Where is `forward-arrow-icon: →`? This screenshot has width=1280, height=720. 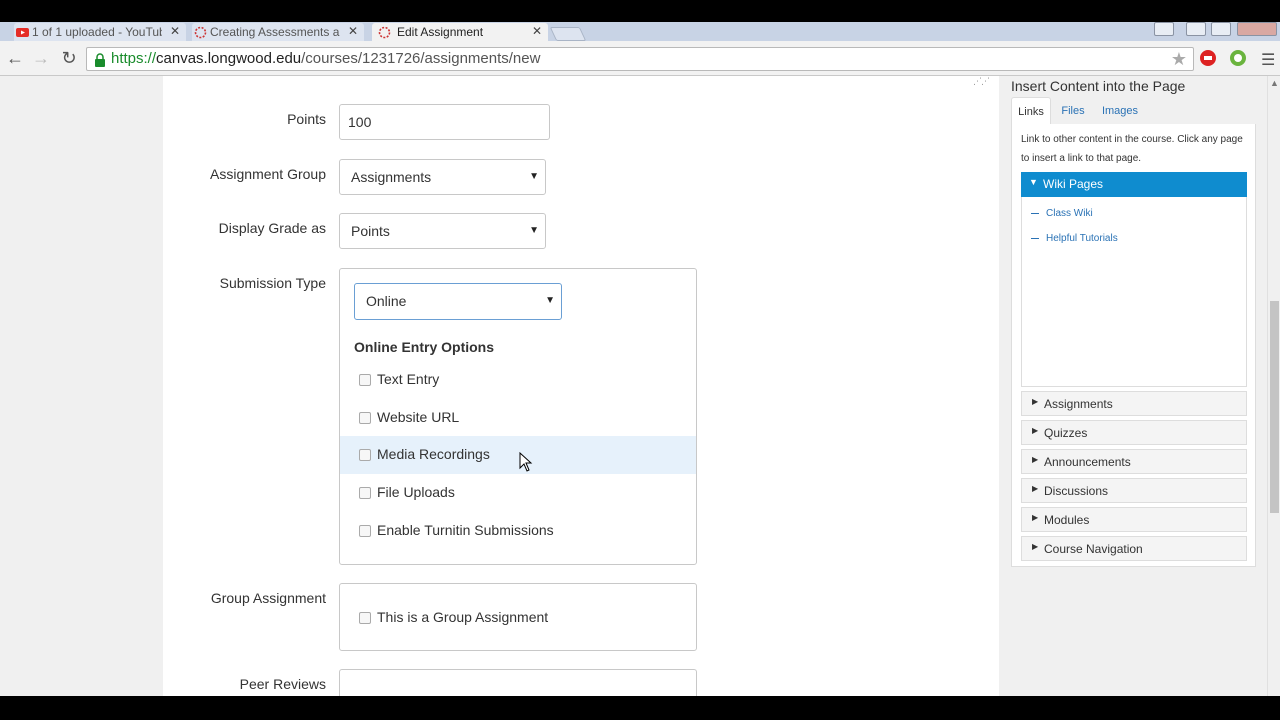 forward-arrow-icon: → is located at coordinates (41, 58).